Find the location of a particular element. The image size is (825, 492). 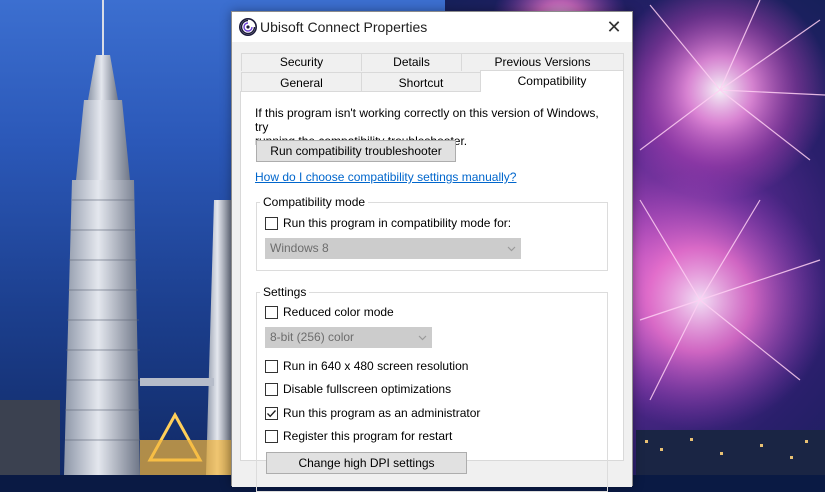

tab-label: Security is located at coordinates (301, 62).